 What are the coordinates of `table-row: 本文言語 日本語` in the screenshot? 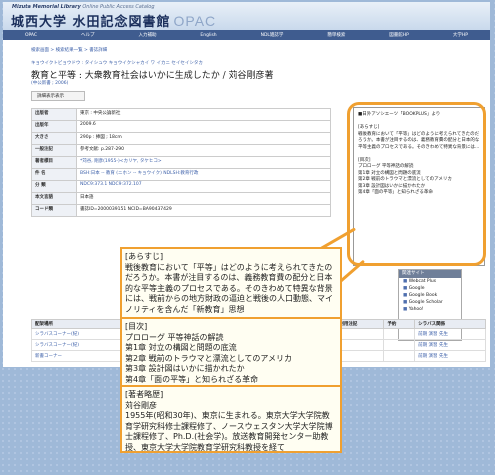 It's located at (181, 198).